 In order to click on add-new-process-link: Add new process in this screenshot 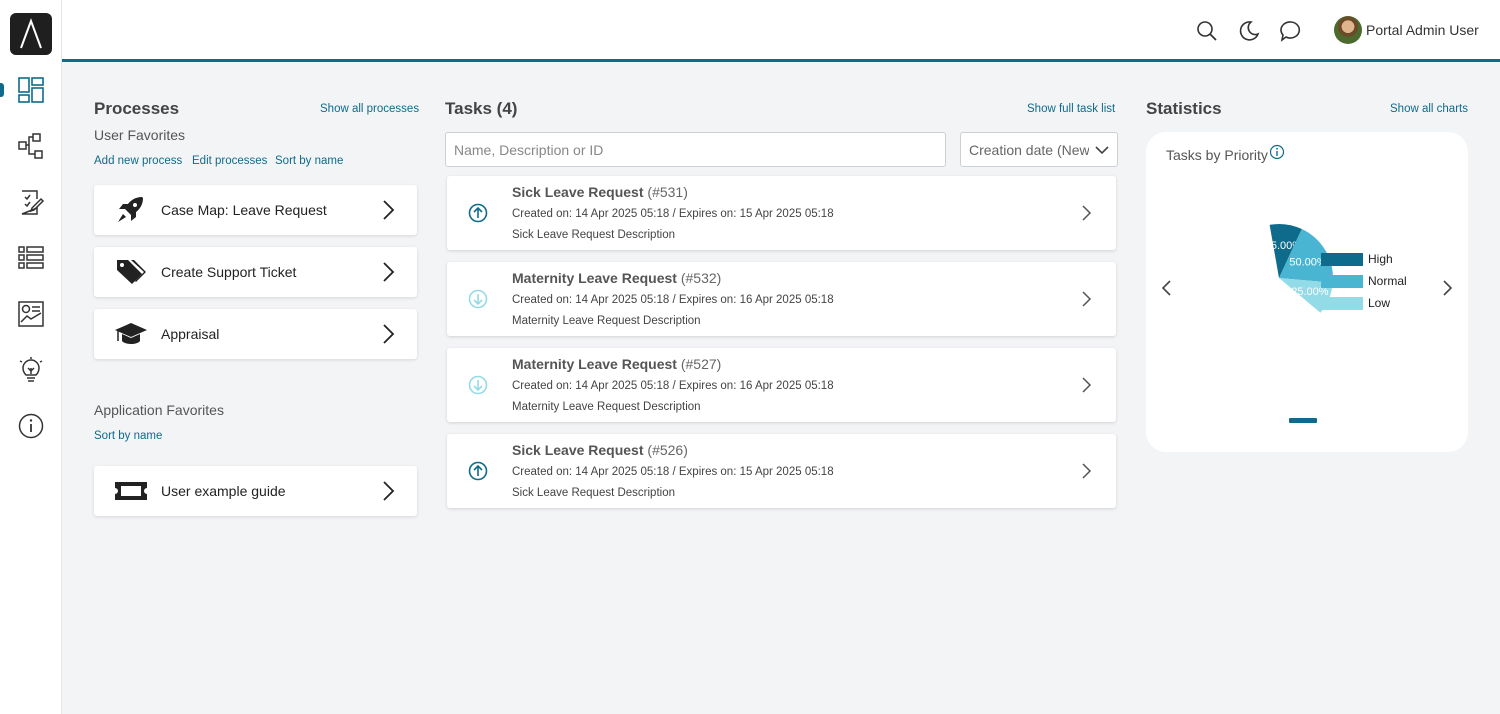, I will do `click(138, 161)`.